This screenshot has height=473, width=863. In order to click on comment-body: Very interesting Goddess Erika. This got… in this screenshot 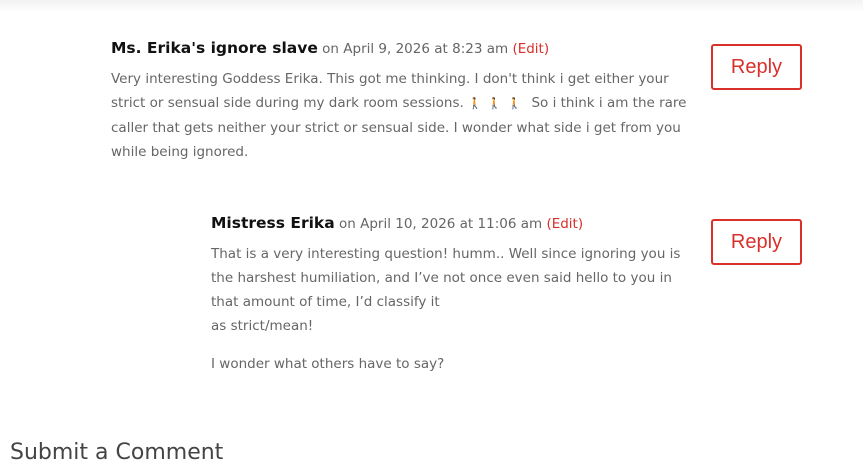, I will do `click(406, 115)`.